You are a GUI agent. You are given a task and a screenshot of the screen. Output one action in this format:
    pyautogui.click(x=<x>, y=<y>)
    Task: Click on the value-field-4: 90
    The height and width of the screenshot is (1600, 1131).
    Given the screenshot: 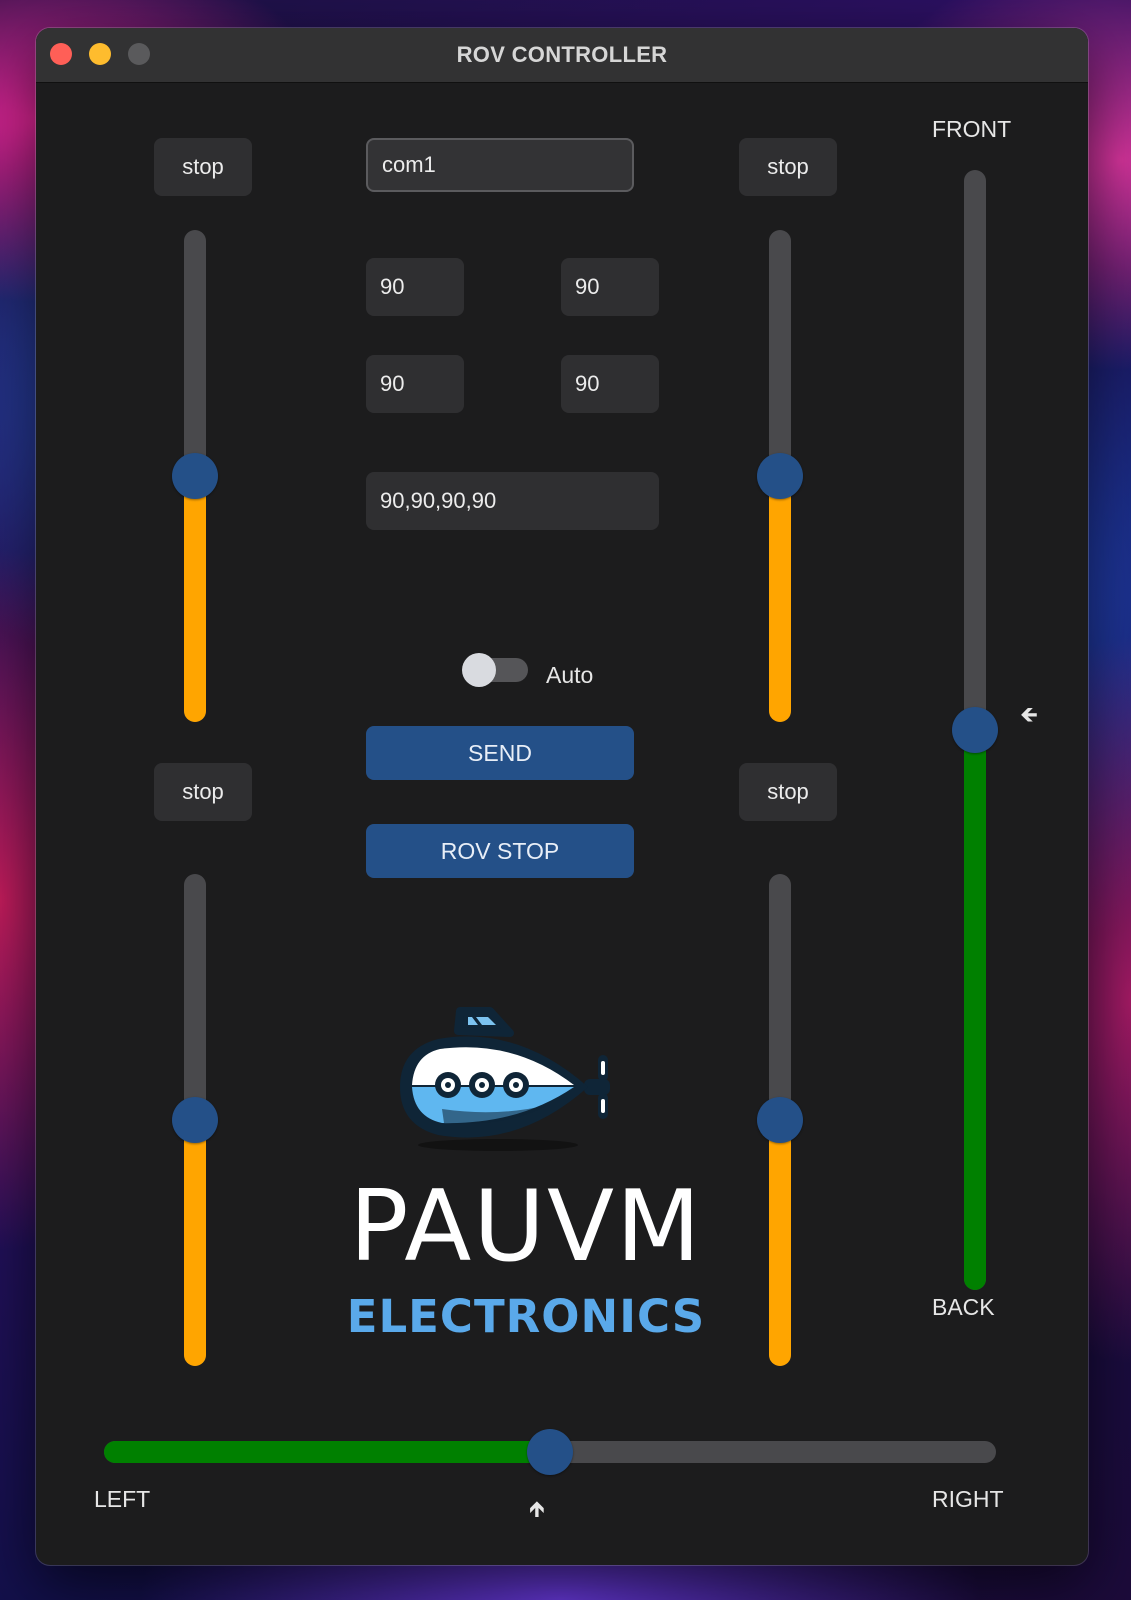 What is the action you would take?
    pyautogui.click(x=610, y=384)
    